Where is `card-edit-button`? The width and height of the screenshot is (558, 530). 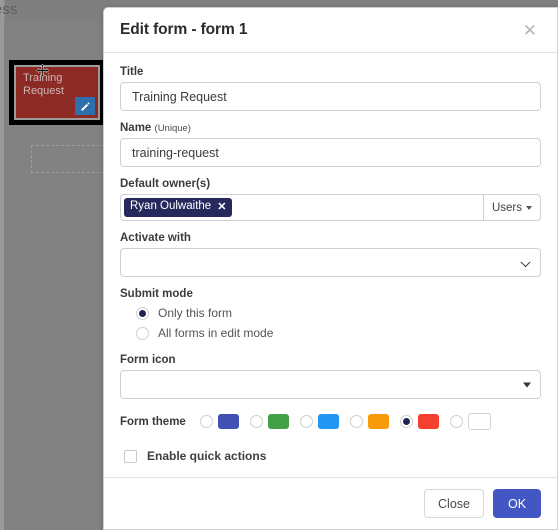 card-edit-button is located at coordinates (85, 106).